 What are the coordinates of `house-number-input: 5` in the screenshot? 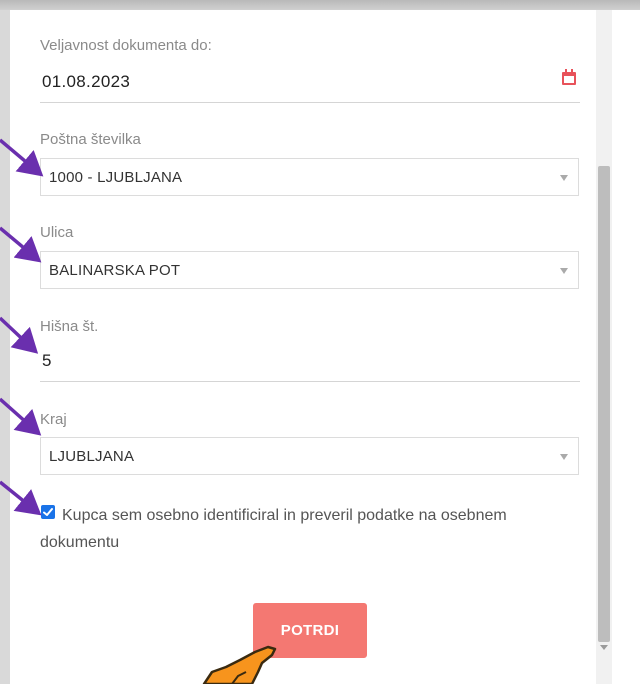 It's located at (47, 361).